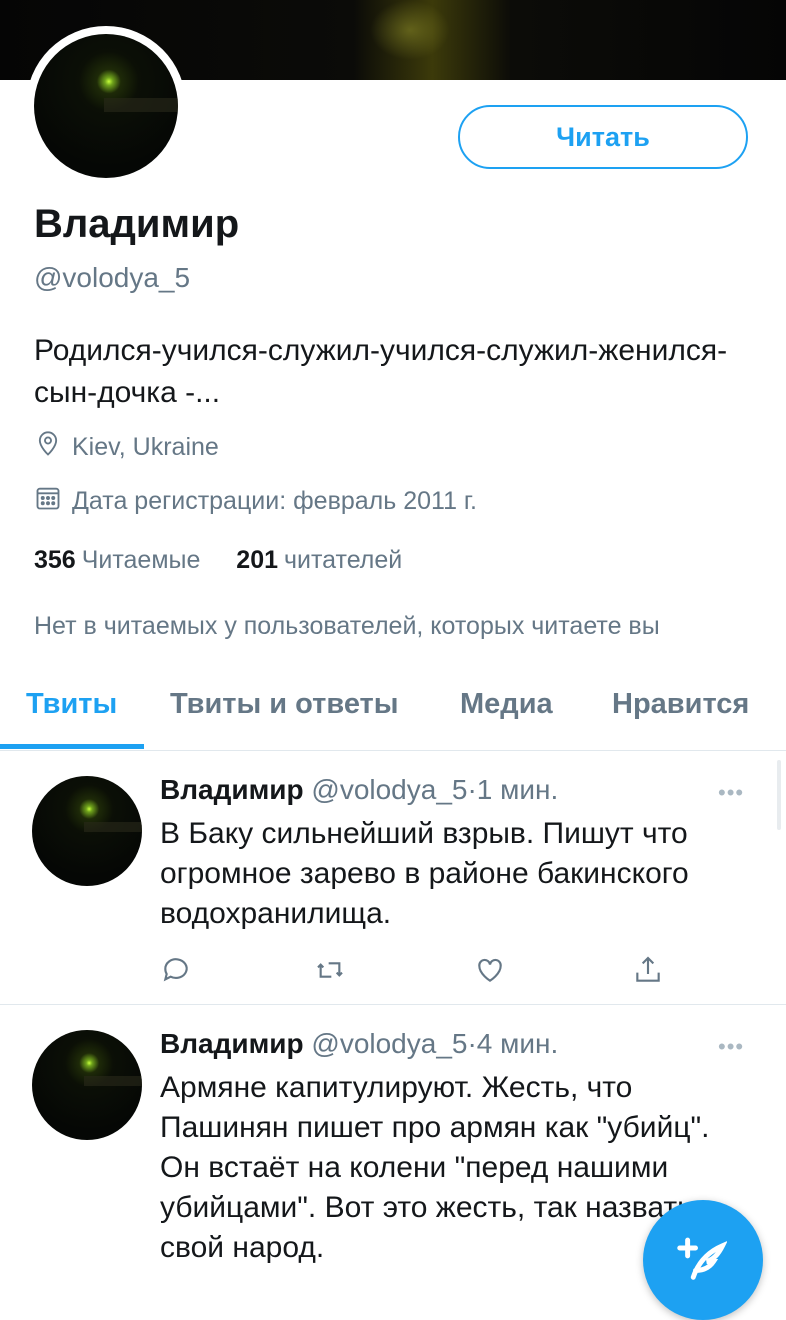 The width and height of the screenshot is (786, 1320). Describe the element at coordinates (603, 137) in the screenshot. I see `follow-button: Читать` at that location.